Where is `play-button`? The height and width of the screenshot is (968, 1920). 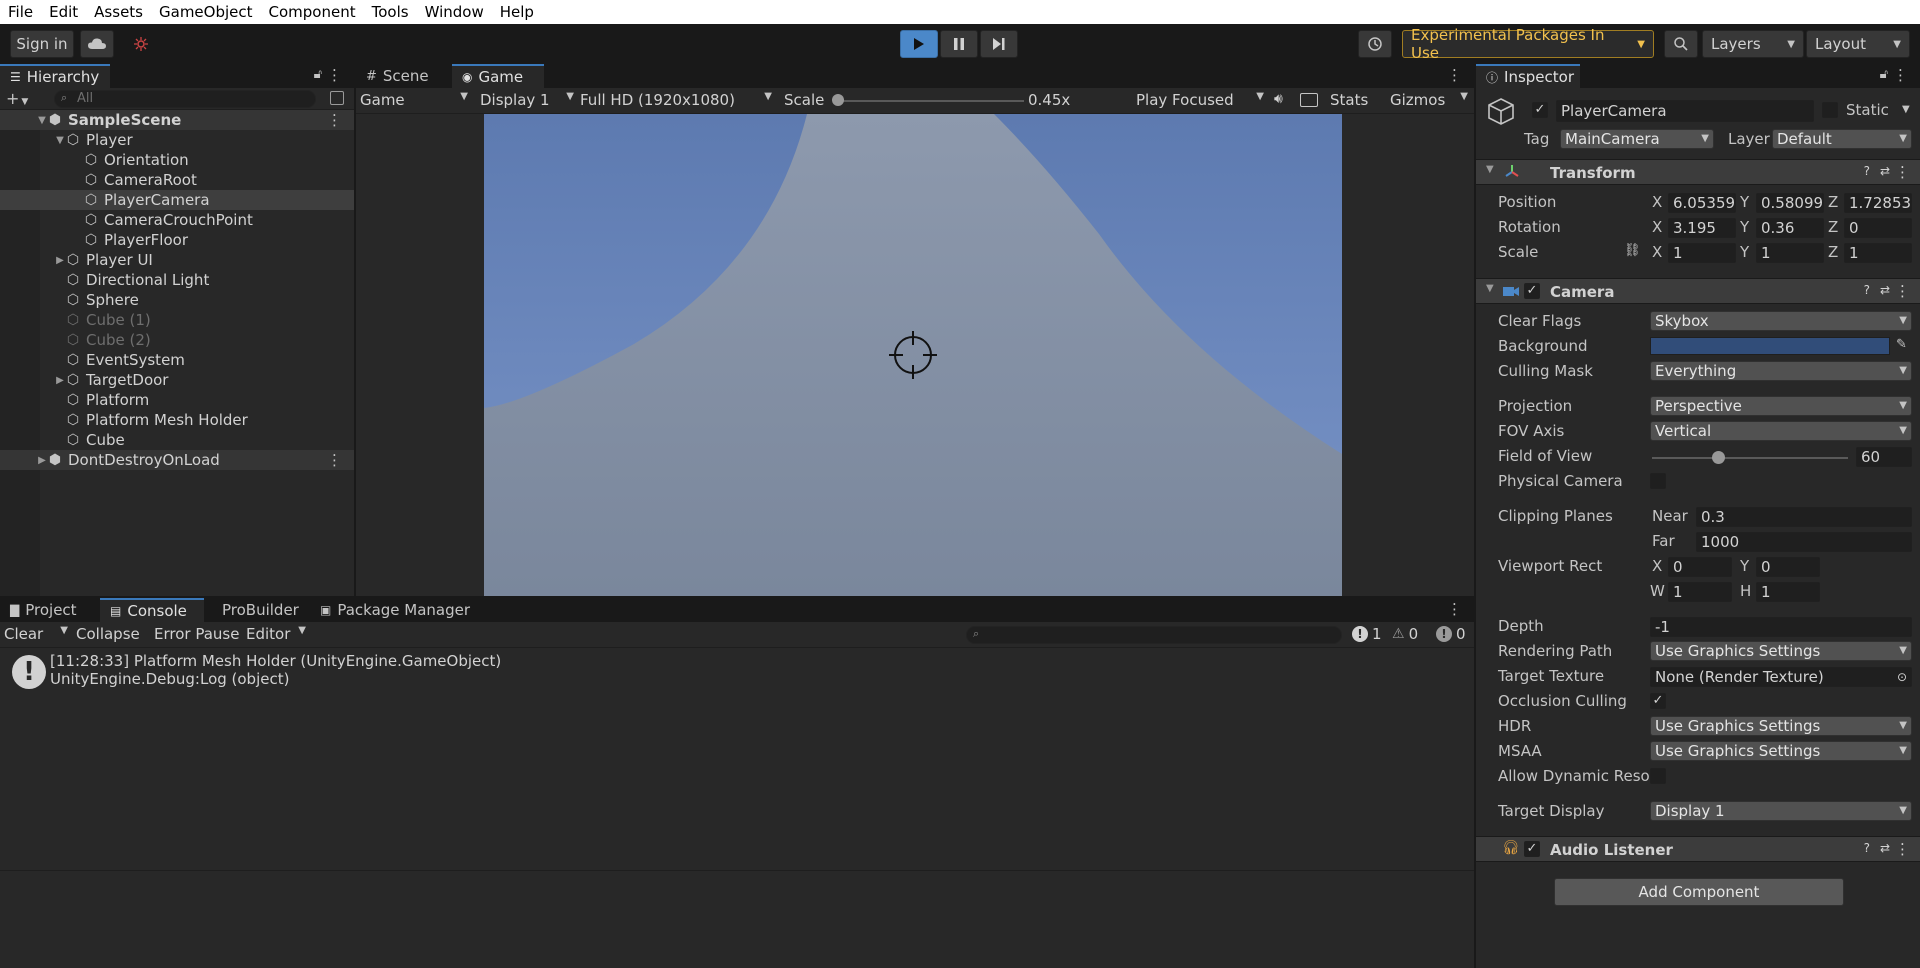
play-button is located at coordinates (919, 44).